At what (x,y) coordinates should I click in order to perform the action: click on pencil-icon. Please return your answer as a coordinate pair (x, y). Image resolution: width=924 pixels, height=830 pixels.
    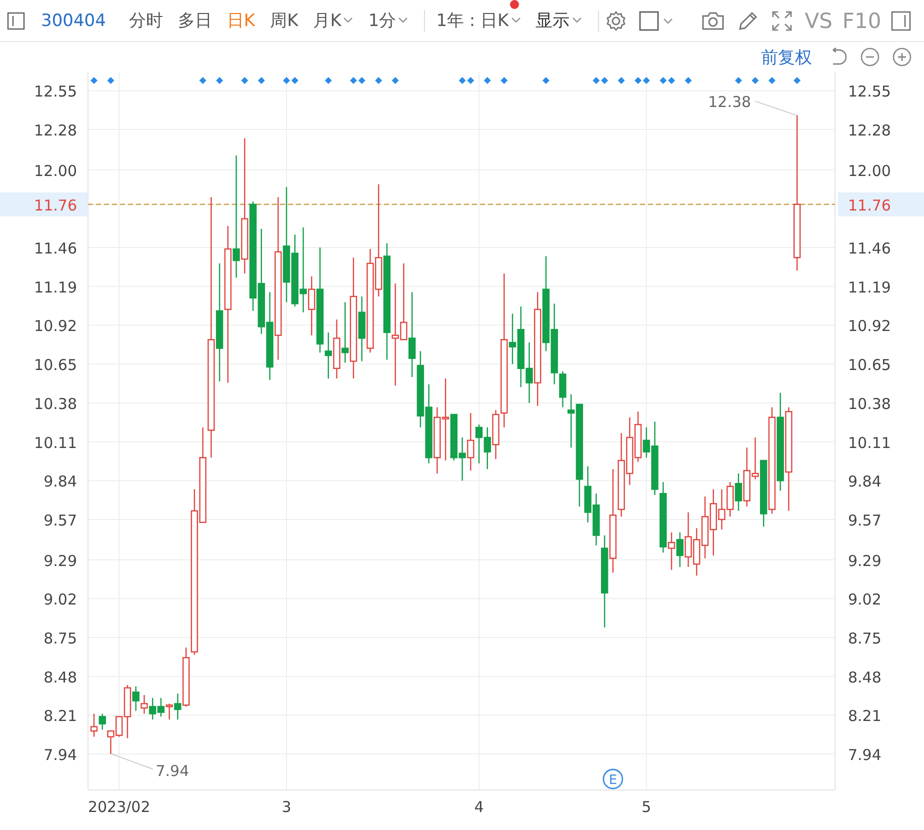
    Looking at the image, I should click on (747, 21).